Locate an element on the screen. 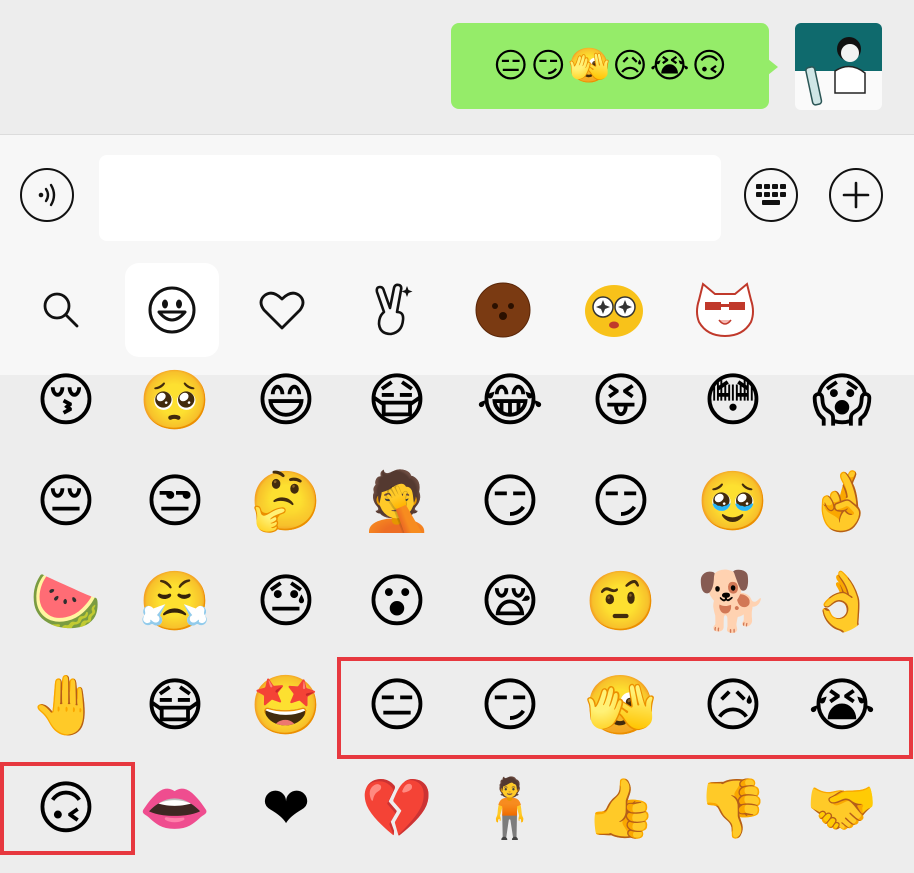  emoji-cell: 🫣 is located at coordinates (621, 705).